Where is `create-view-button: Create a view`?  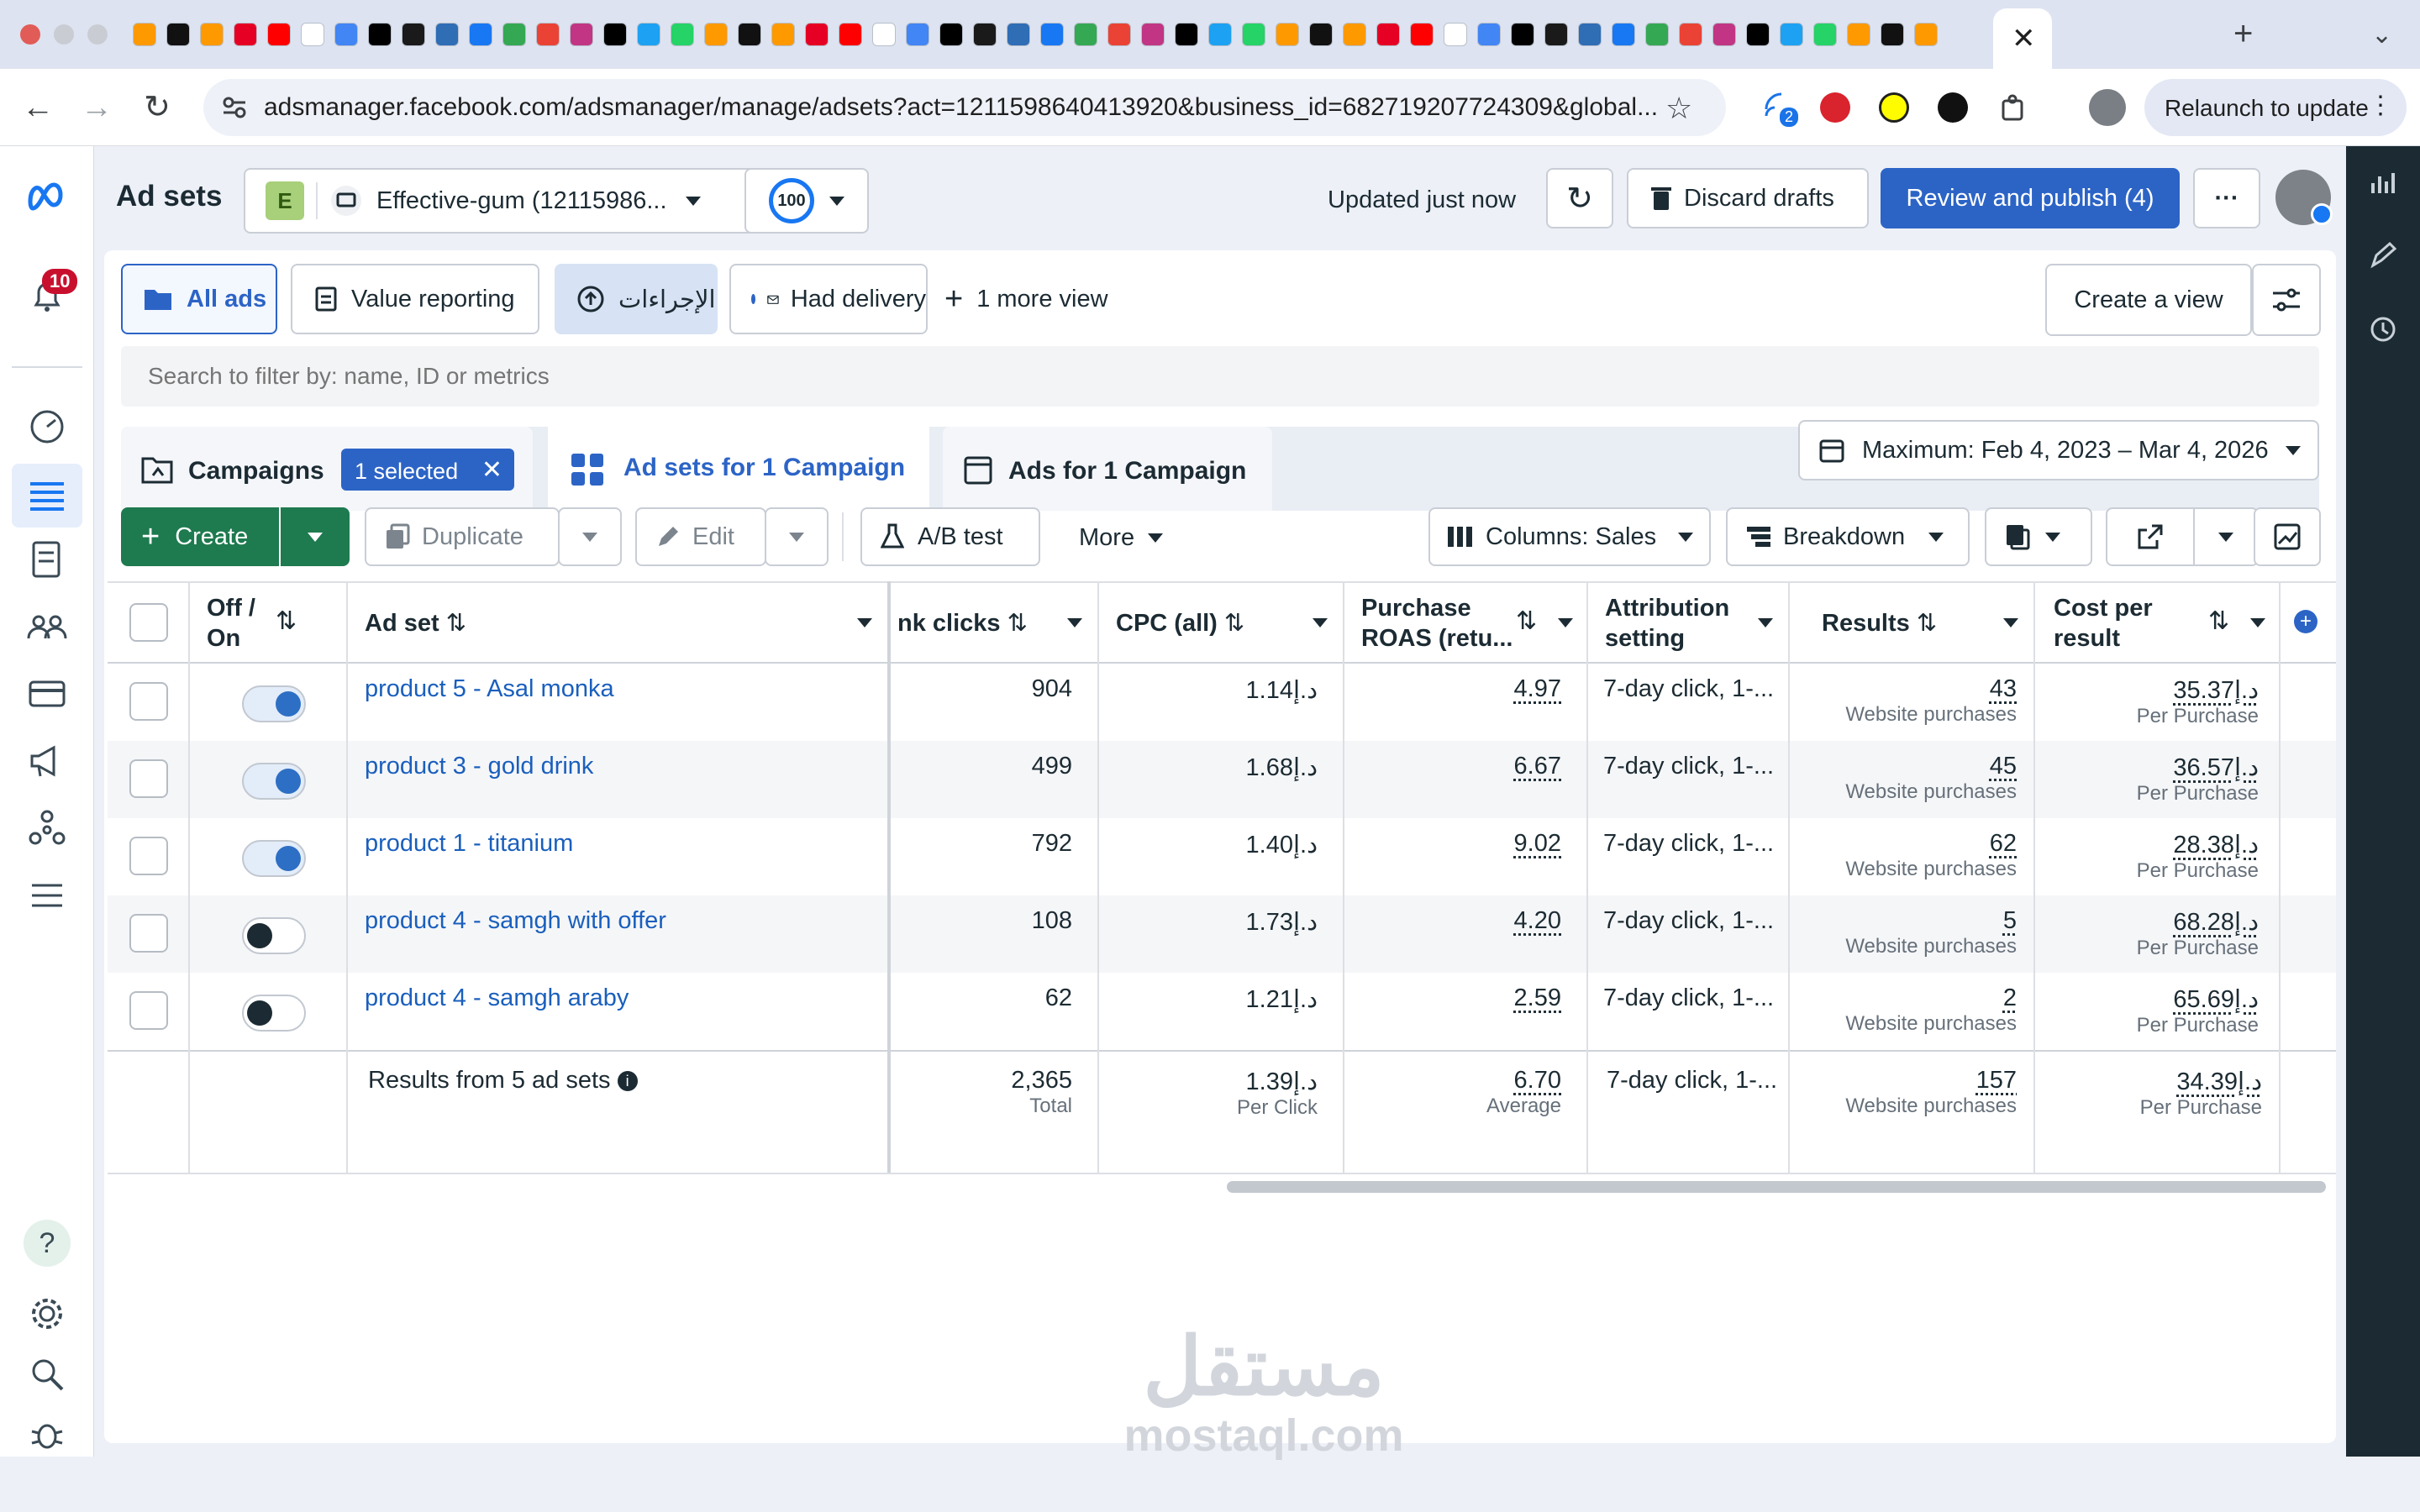
create-view-button: Create a view is located at coordinates (2148, 300).